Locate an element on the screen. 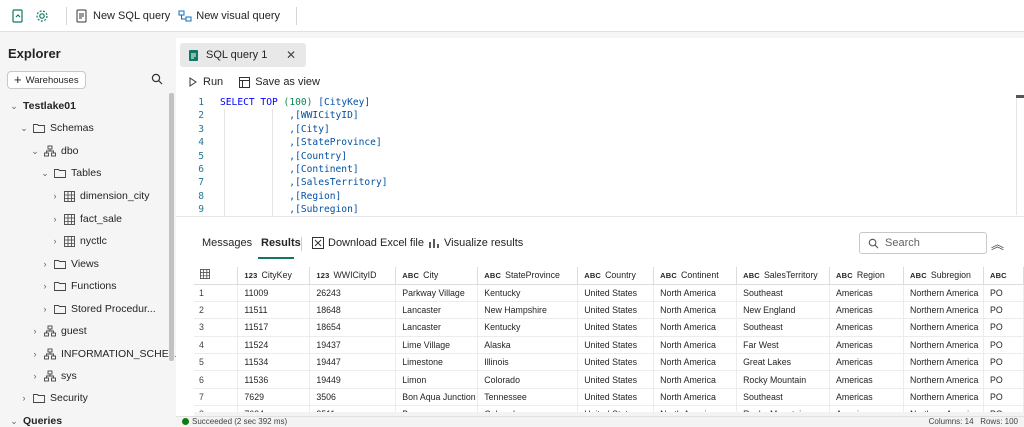  table-cell: New Hampshire is located at coordinates (528, 310).